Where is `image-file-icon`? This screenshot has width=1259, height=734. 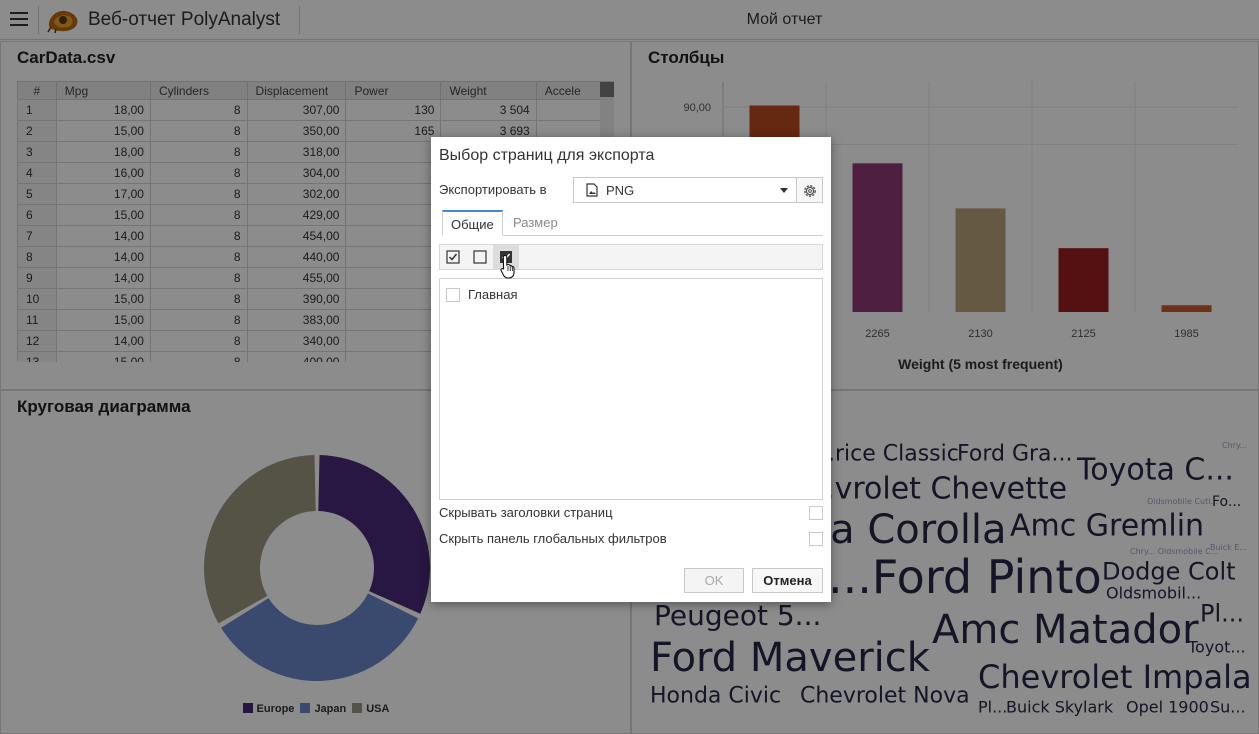 image-file-icon is located at coordinates (592, 191).